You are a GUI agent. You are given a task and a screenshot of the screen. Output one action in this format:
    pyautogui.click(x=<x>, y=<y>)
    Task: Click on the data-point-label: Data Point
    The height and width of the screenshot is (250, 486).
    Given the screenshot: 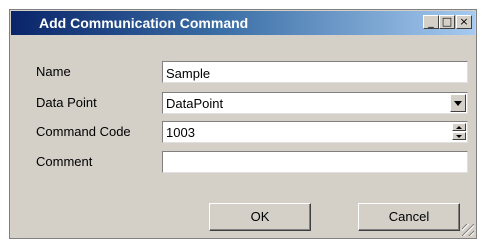 What is the action you would take?
    pyautogui.click(x=66, y=102)
    